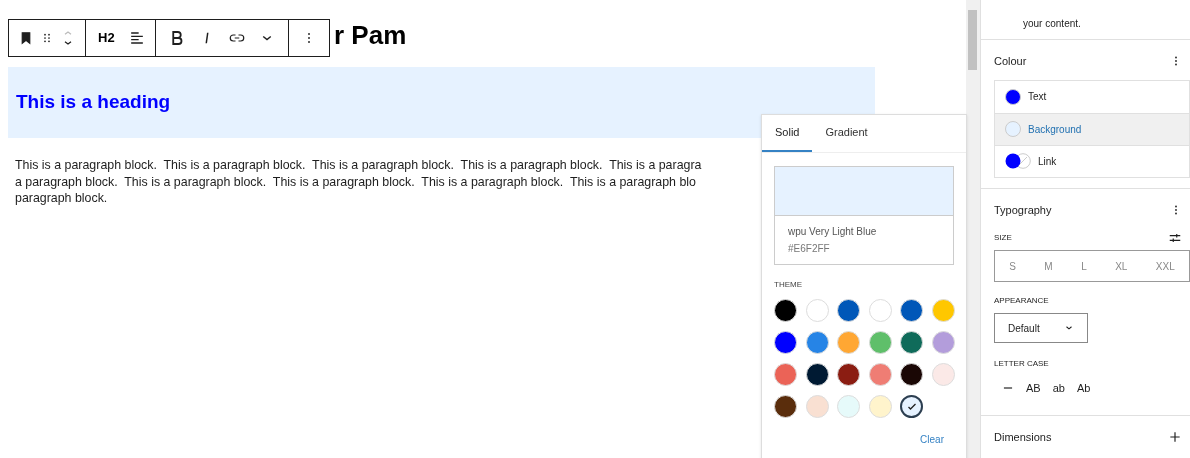  What do you see at coordinates (972, 40) in the screenshot?
I see `scrollbar-thumb` at bounding box center [972, 40].